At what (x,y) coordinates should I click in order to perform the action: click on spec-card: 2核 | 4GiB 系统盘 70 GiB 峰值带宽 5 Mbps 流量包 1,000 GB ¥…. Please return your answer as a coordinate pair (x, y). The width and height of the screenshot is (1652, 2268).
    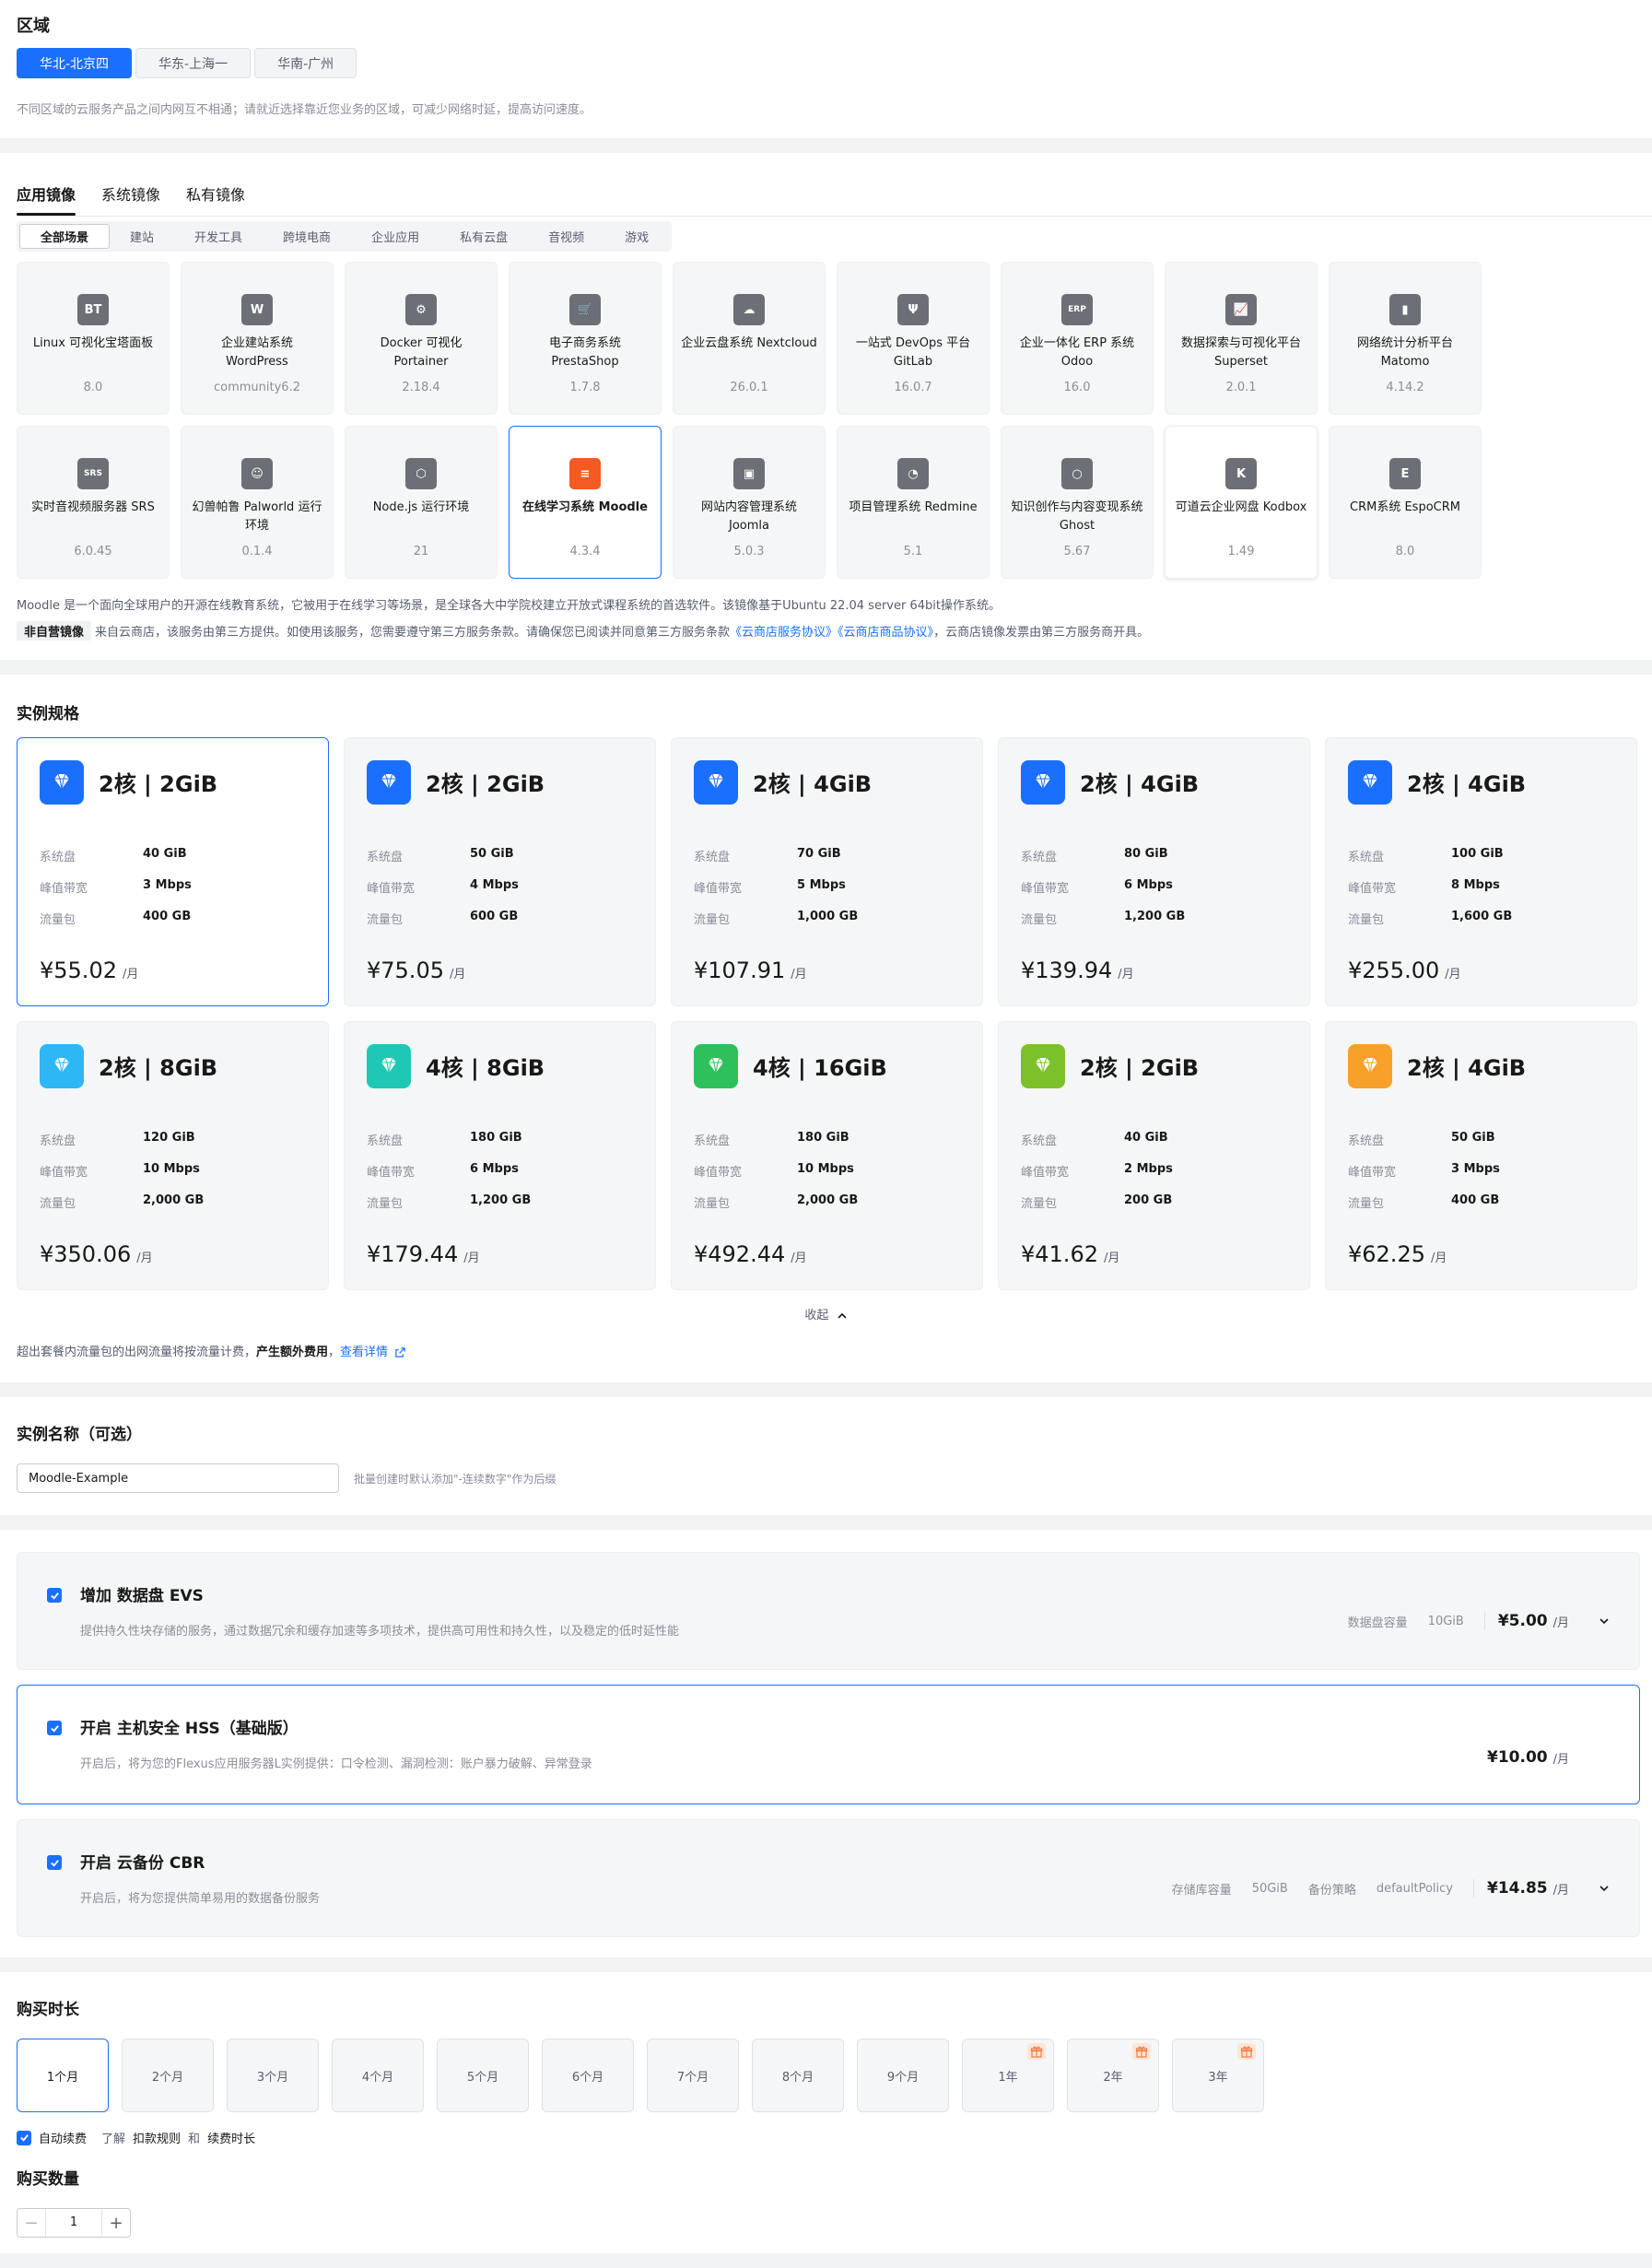
    Looking at the image, I should click on (827, 871).